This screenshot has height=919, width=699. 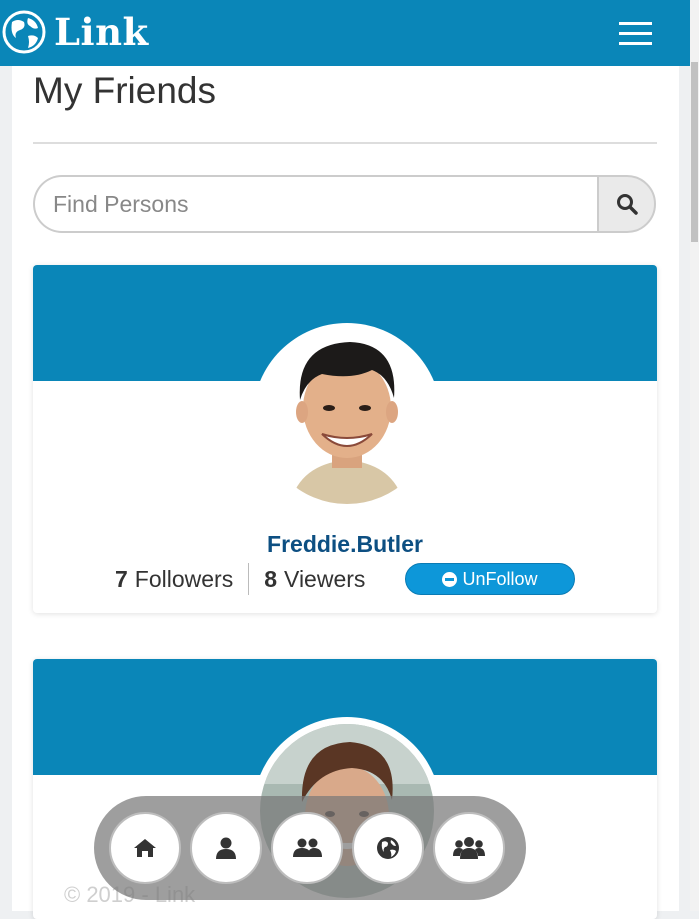 I want to click on nav-profile-button, so click(x=226, y=848).